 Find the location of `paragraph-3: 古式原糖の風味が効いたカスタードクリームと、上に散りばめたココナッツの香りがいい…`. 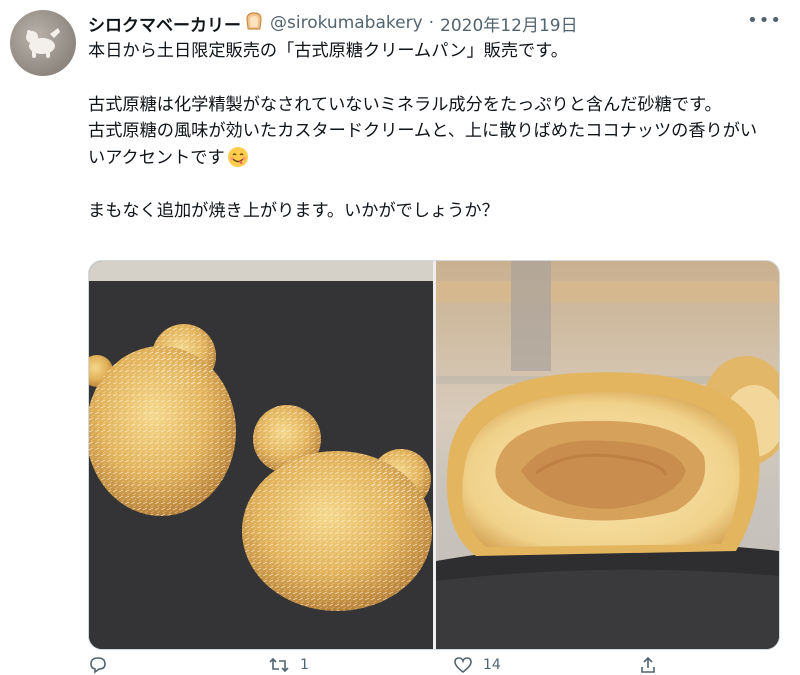

paragraph-3: 古式原糖の風味が効いたカスタードクリームと、上に散りばめたココナッツの香りがいい… is located at coordinates (431, 144).